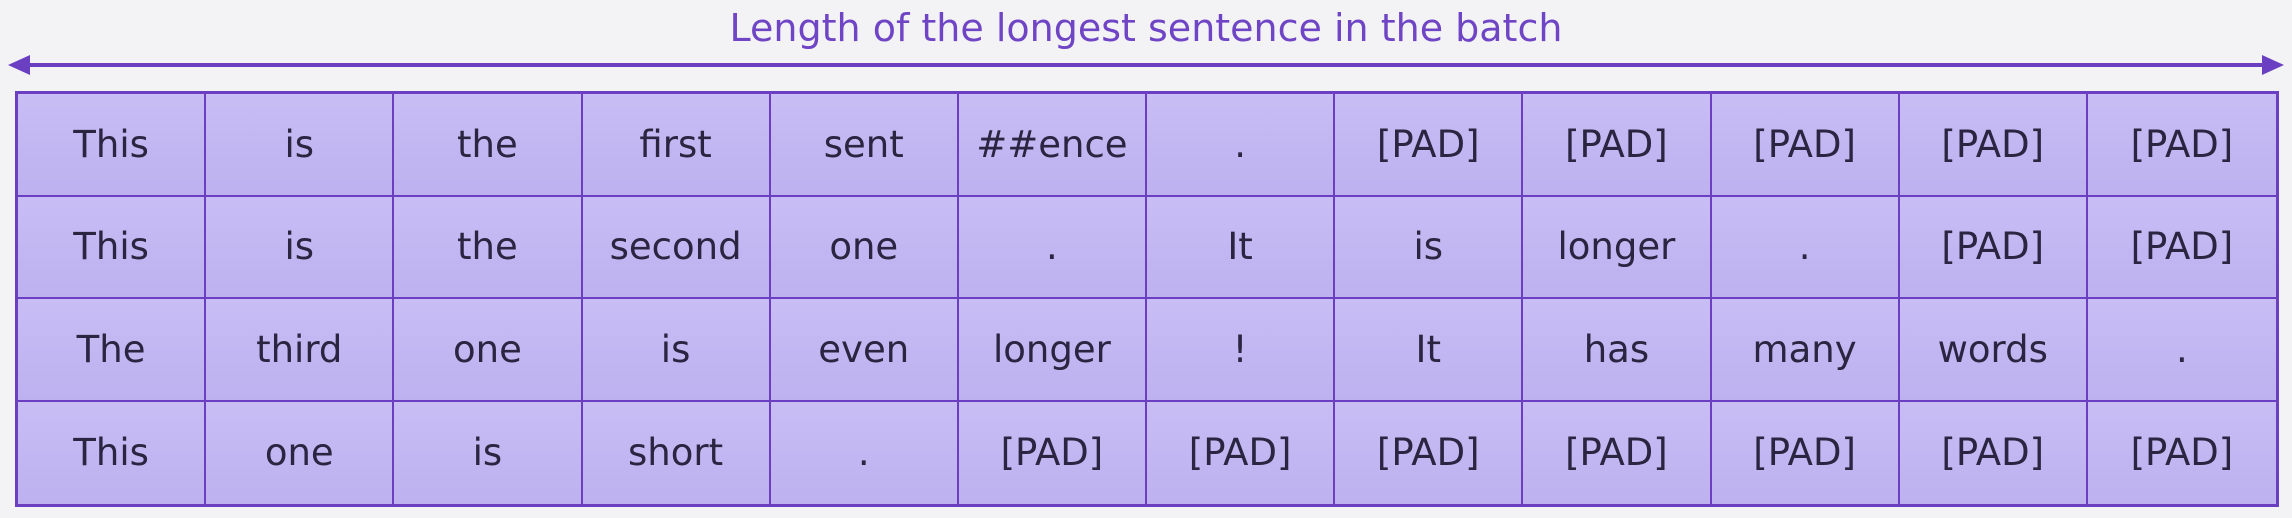 This screenshot has width=2292, height=518. What do you see at coordinates (1146, 65) in the screenshot?
I see `double-headed-arrow` at bounding box center [1146, 65].